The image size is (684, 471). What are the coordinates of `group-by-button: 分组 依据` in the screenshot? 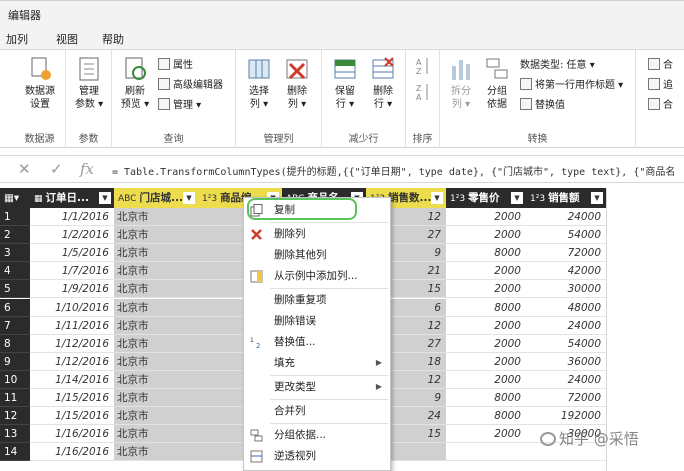 It's located at (497, 83).